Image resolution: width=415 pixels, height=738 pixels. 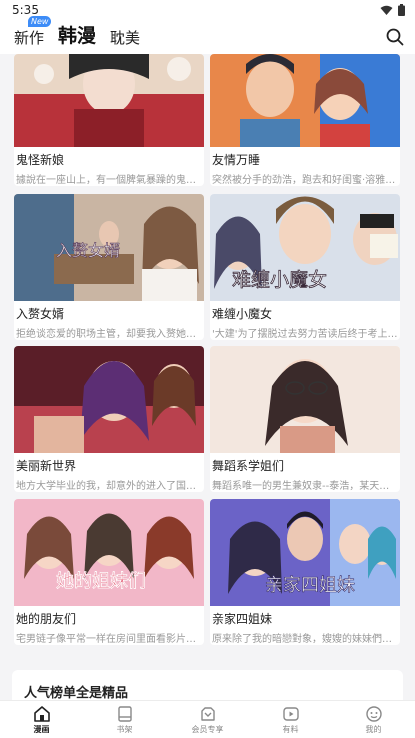 What do you see at coordinates (306, 639) in the screenshot?
I see `card-description: 原来除了我的暗戀對象，嫂嫂的妹妹們也跟` at bounding box center [306, 639].